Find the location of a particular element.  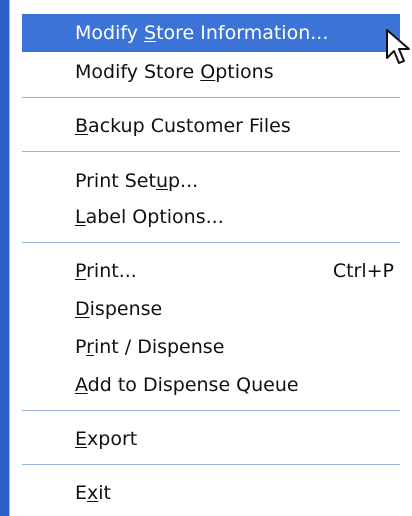

menu-item-modify-store-options: Modify Store Options is located at coordinates (211, 72).